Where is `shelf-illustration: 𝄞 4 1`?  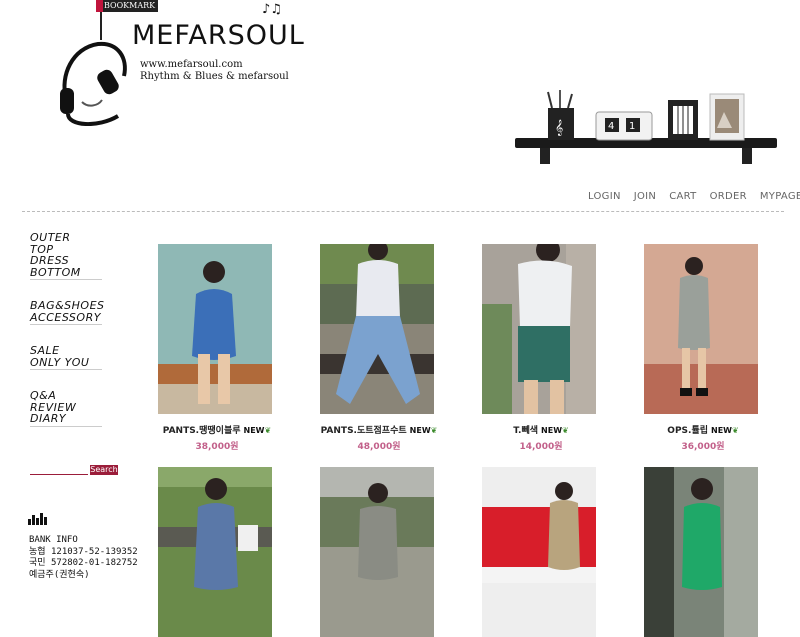
shelf-illustration: 𝄞 4 1 is located at coordinates (646, 127).